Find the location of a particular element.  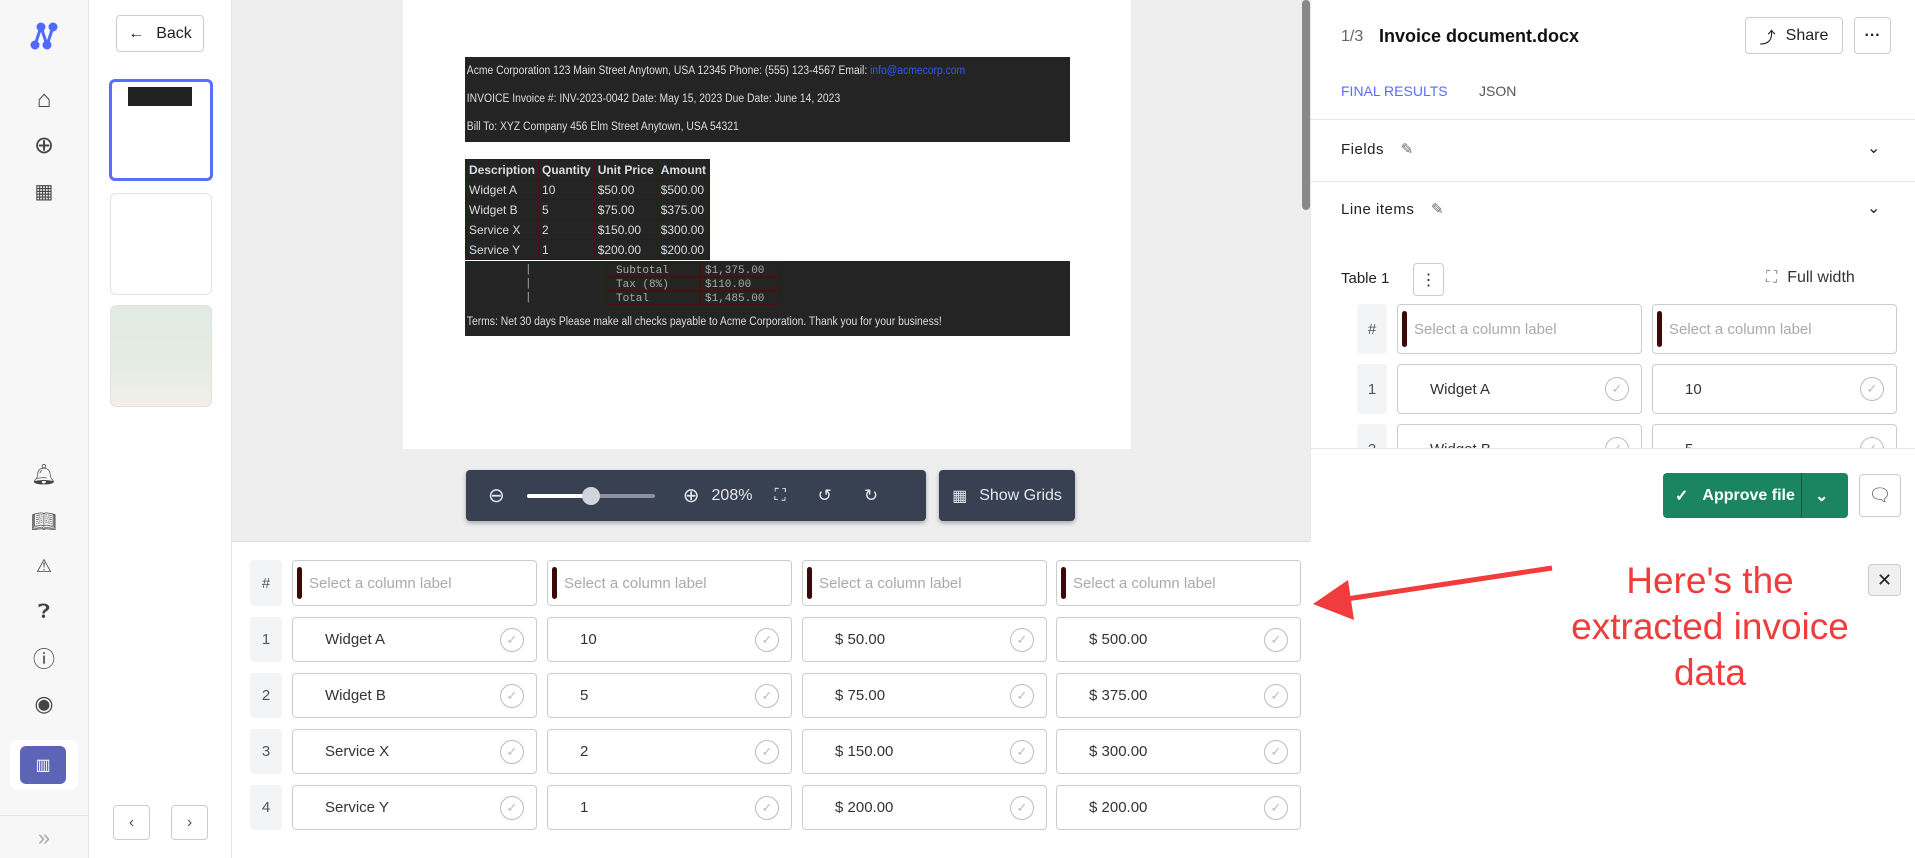

comment-button: 🗨︎ is located at coordinates (1880, 495).